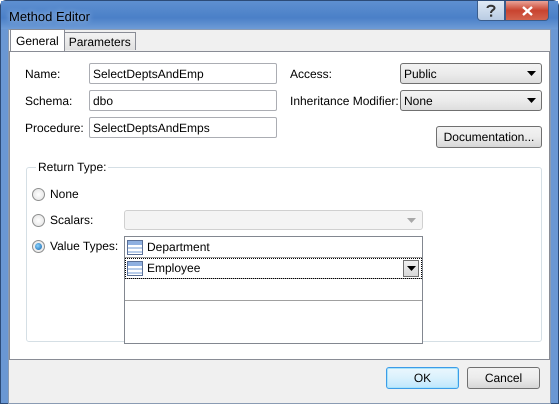 This screenshot has height=404, width=559. Describe the element at coordinates (64, 194) in the screenshot. I see `radio-label: None` at that location.